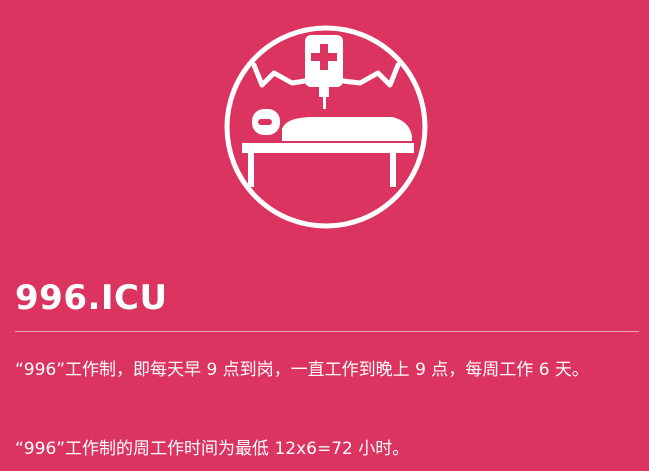  What do you see at coordinates (212, 449) in the screenshot?
I see `paragraph-hours: “996”工作制的周工作时间为最低 12x6=72 小时。` at bounding box center [212, 449].